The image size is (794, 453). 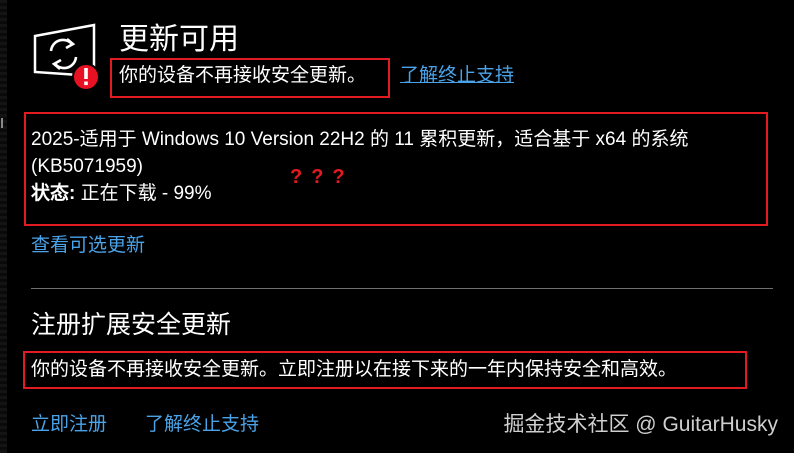 What do you see at coordinates (179, 39) in the screenshot?
I see `page-title: 更新可用` at bounding box center [179, 39].